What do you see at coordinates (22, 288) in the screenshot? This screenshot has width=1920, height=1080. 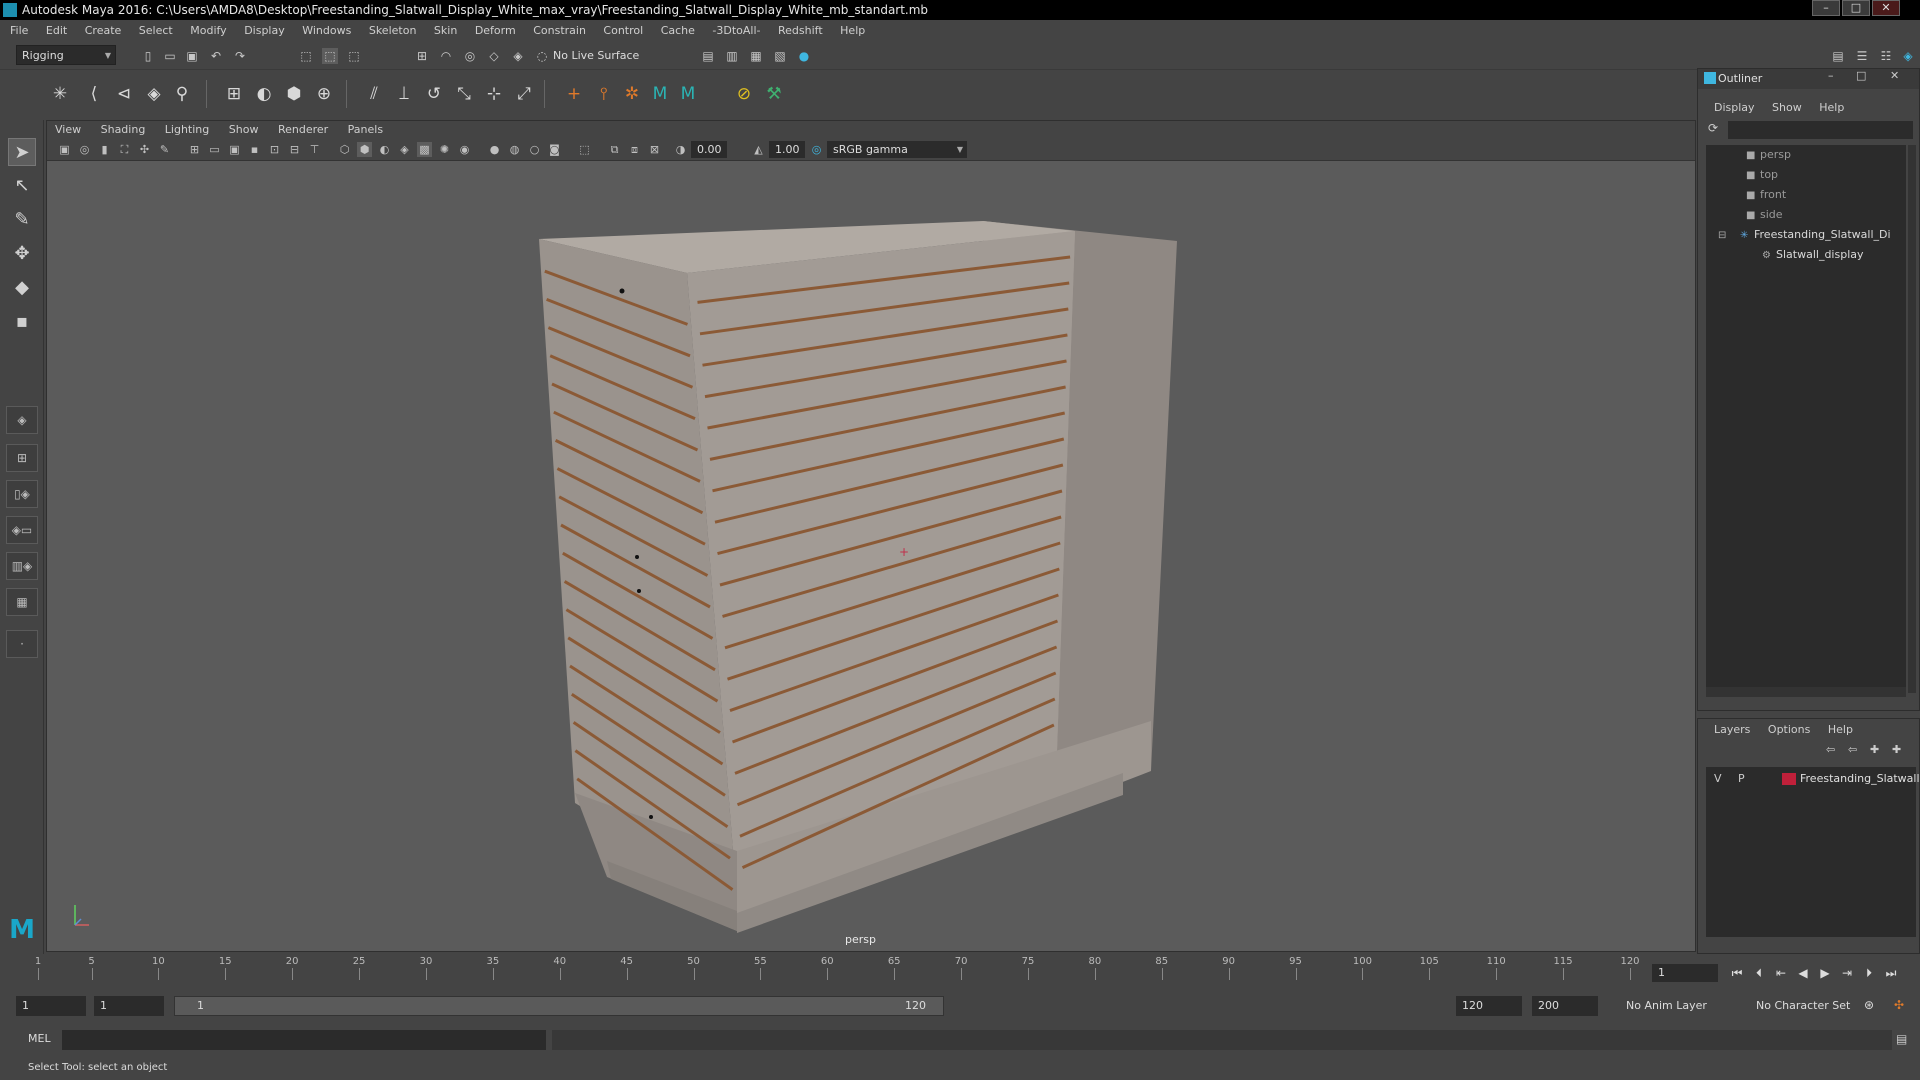 I see `rotate-tool-icon: ◆` at bounding box center [22, 288].